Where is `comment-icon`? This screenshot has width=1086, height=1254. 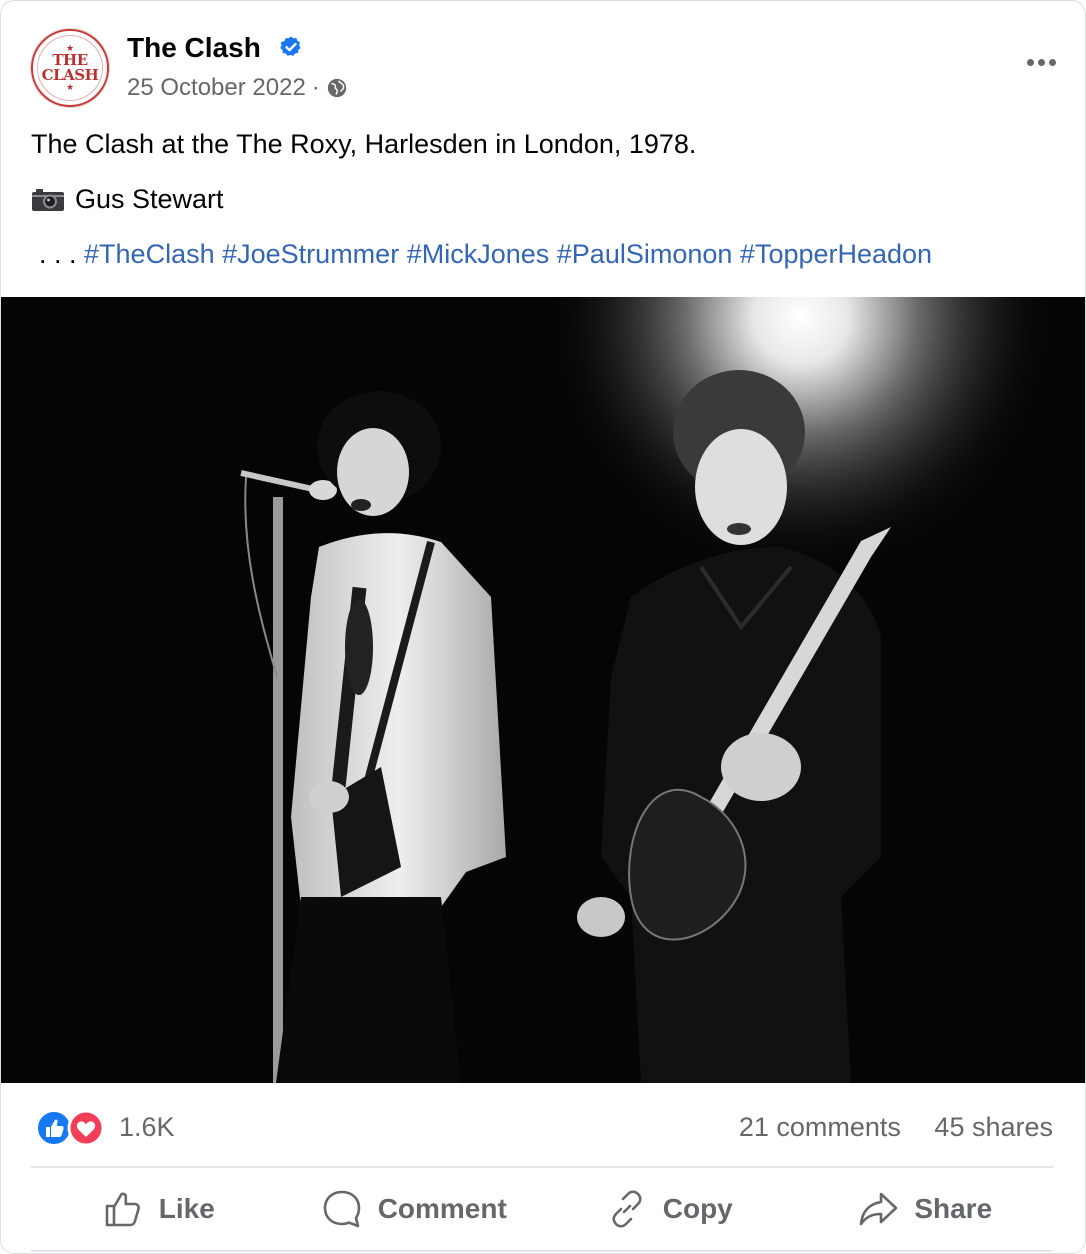
comment-icon is located at coordinates (341, 1209).